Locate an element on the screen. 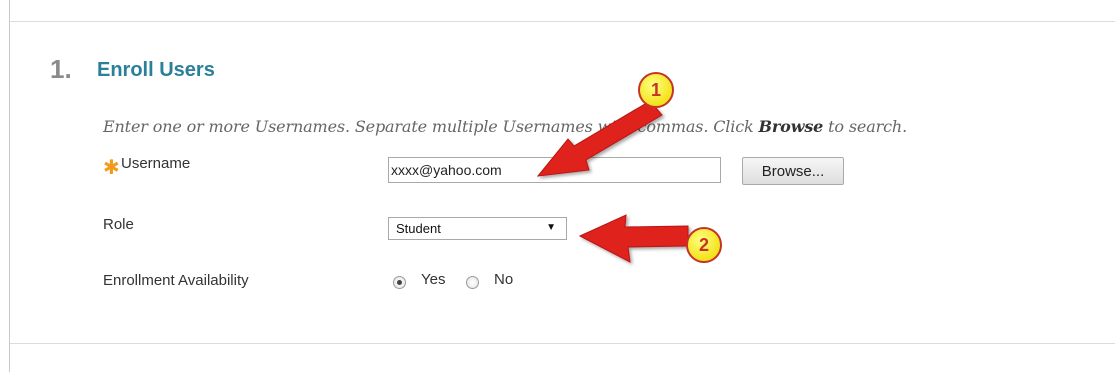 The image size is (1115, 372). annotation-badge-1: 1 is located at coordinates (656, 90).